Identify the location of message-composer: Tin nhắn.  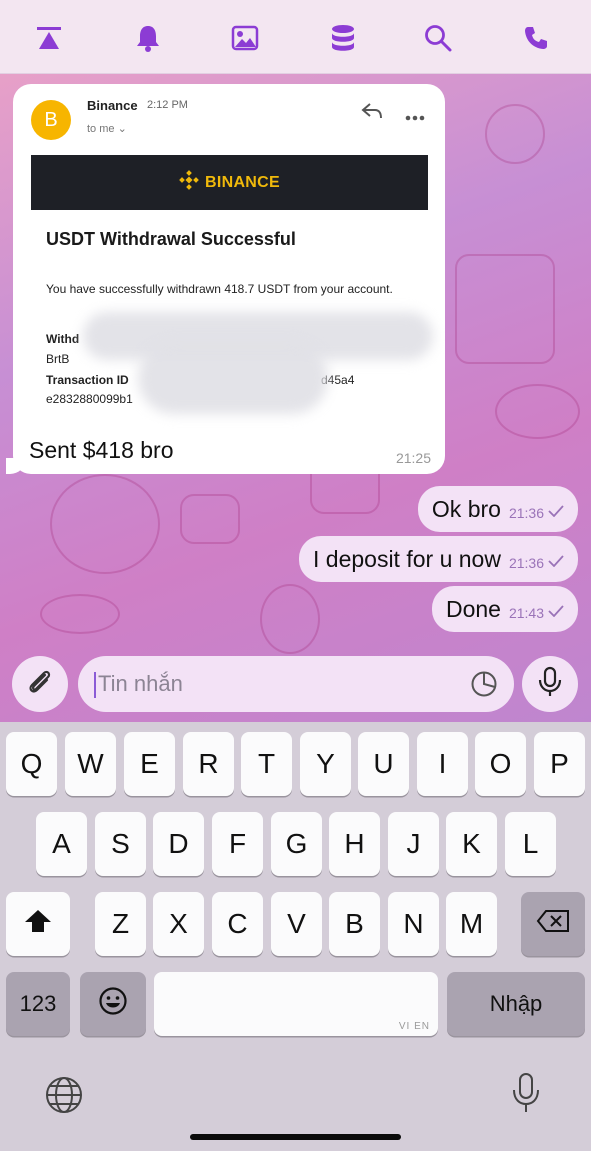
(295, 687).